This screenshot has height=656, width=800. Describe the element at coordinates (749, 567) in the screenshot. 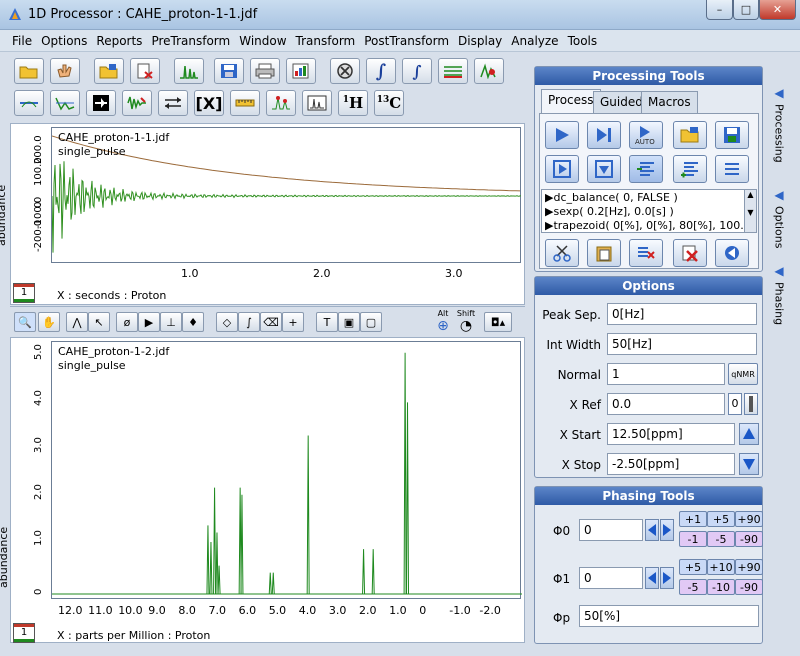

I see `phi1-plus90-button: +90` at that location.